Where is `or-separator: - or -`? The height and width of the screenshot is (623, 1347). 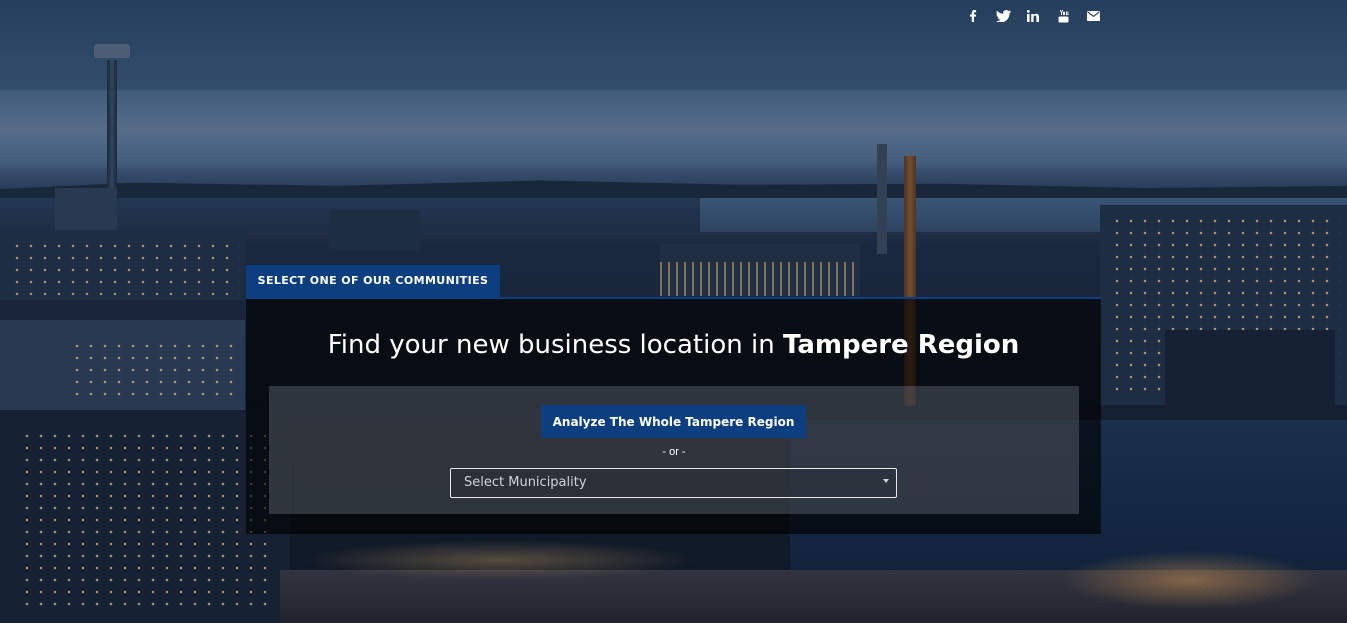 or-separator: - or - is located at coordinates (674, 452).